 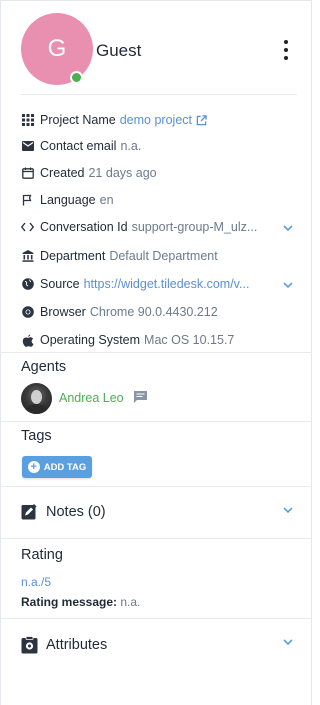 I want to click on info-row-language: Language en, so click(x=67, y=200).